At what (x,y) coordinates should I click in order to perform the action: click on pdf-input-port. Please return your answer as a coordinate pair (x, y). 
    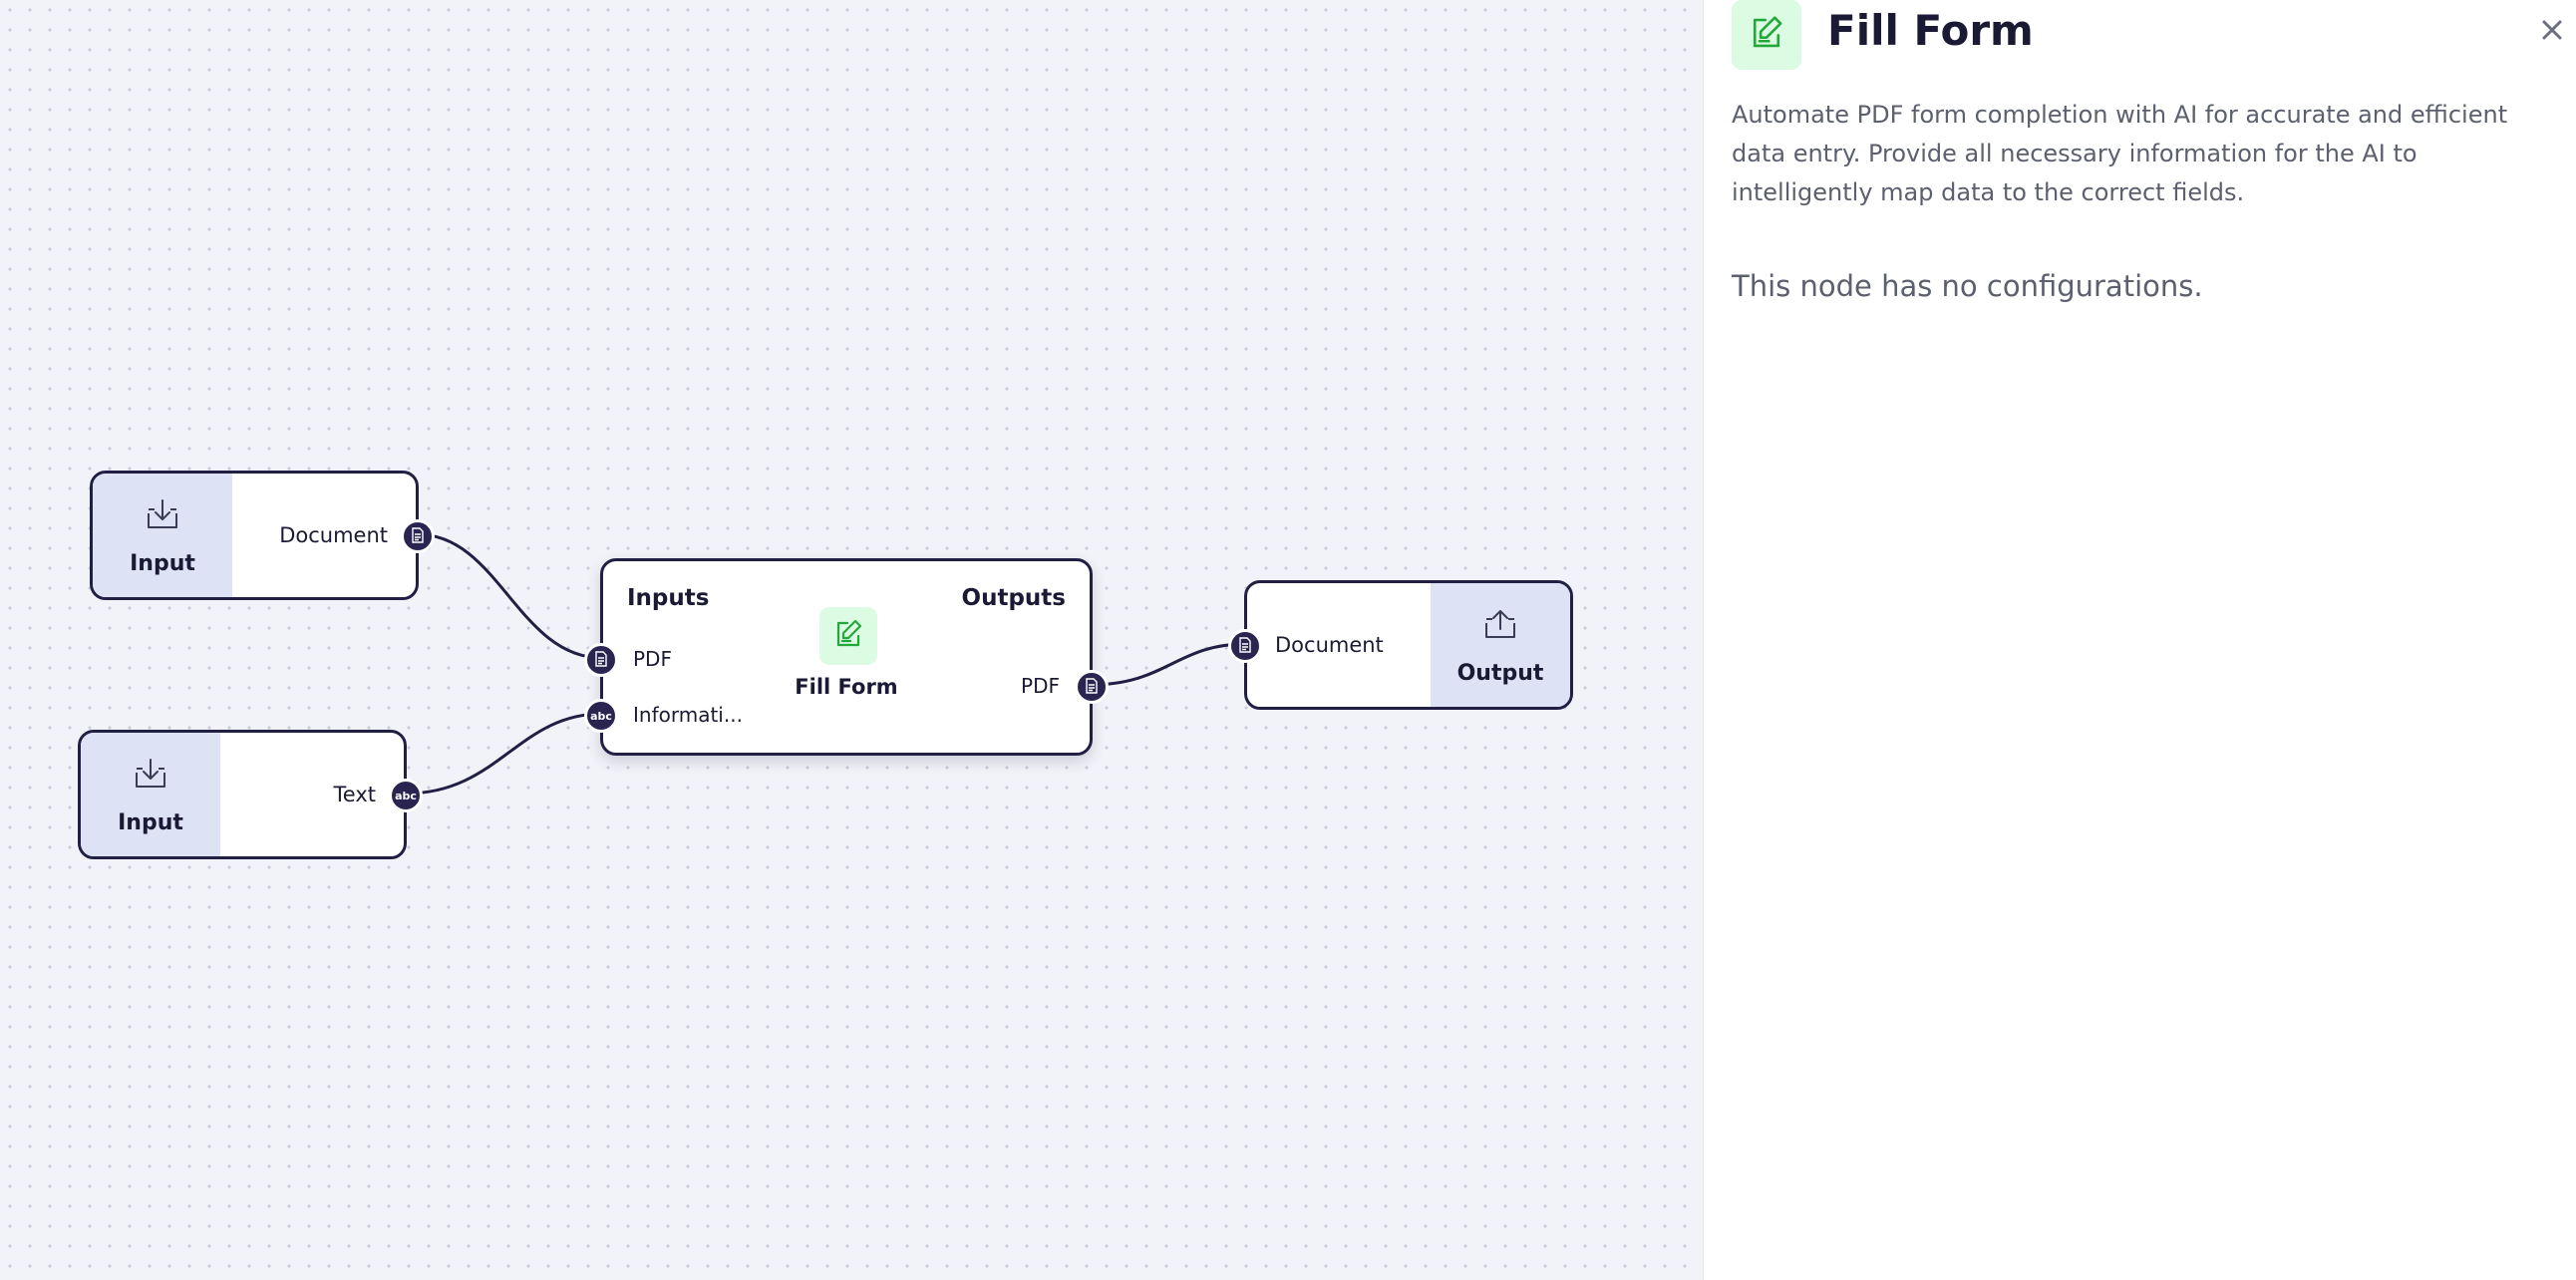
    Looking at the image, I should click on (601, 660).